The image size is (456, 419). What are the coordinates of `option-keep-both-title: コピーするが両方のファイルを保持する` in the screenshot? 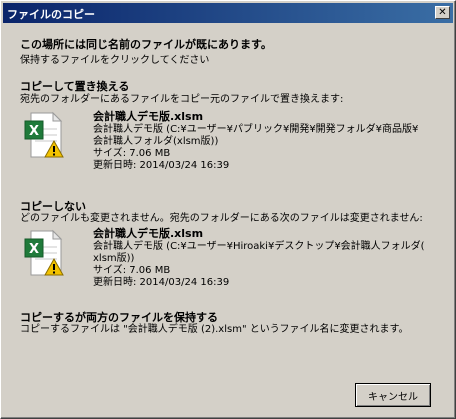 It's located at (119, 317).